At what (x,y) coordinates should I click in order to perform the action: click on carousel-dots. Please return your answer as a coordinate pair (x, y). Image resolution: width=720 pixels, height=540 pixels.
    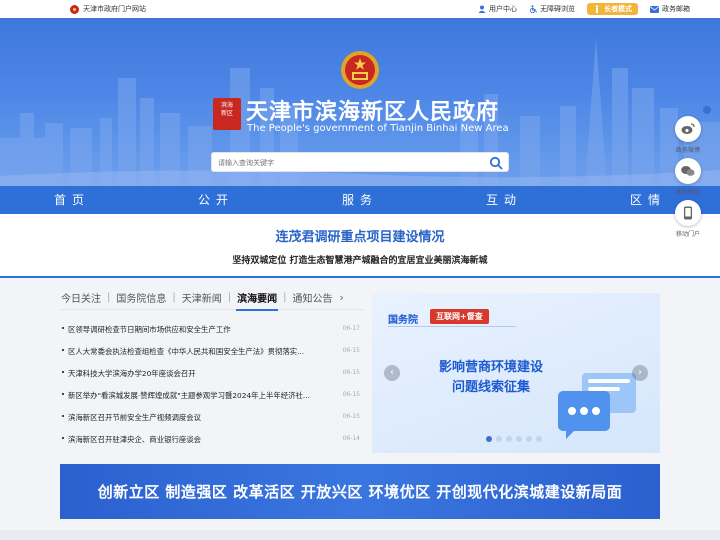
    Looking at the image, I should click on (514, 439).